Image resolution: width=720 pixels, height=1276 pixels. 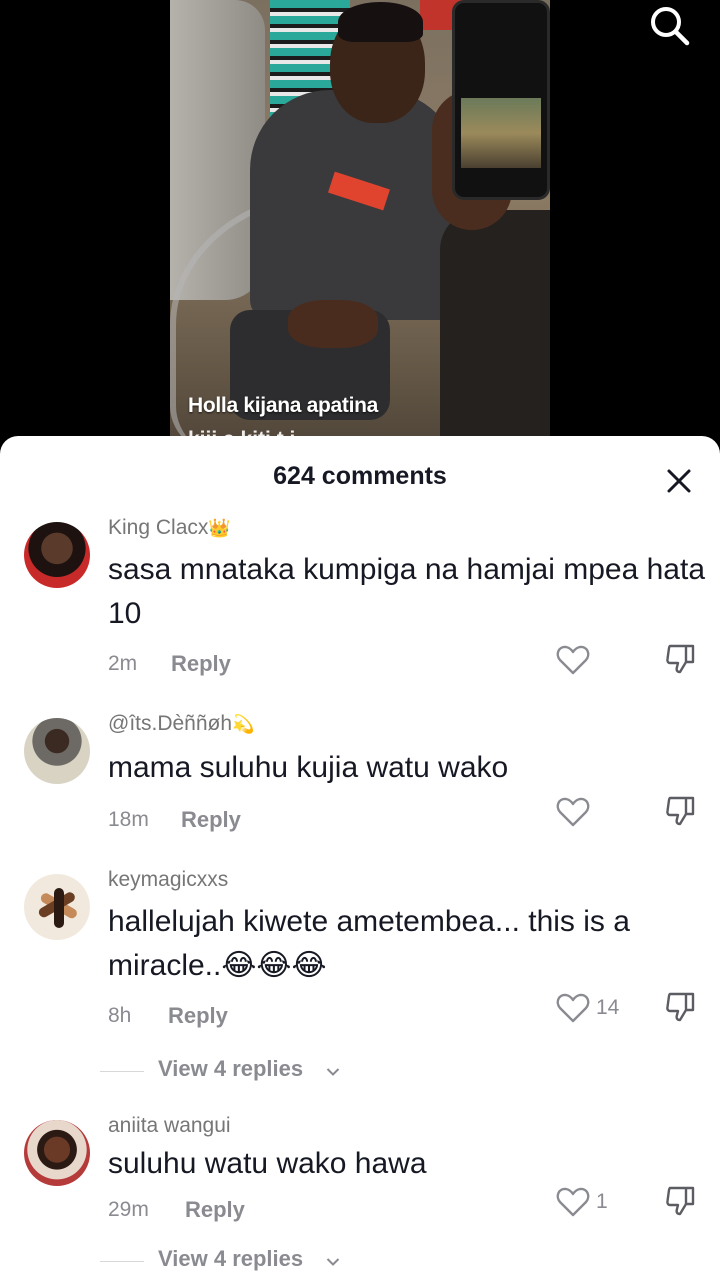 I want to click on comment-time: 29m, so click(x=128, y=1209).